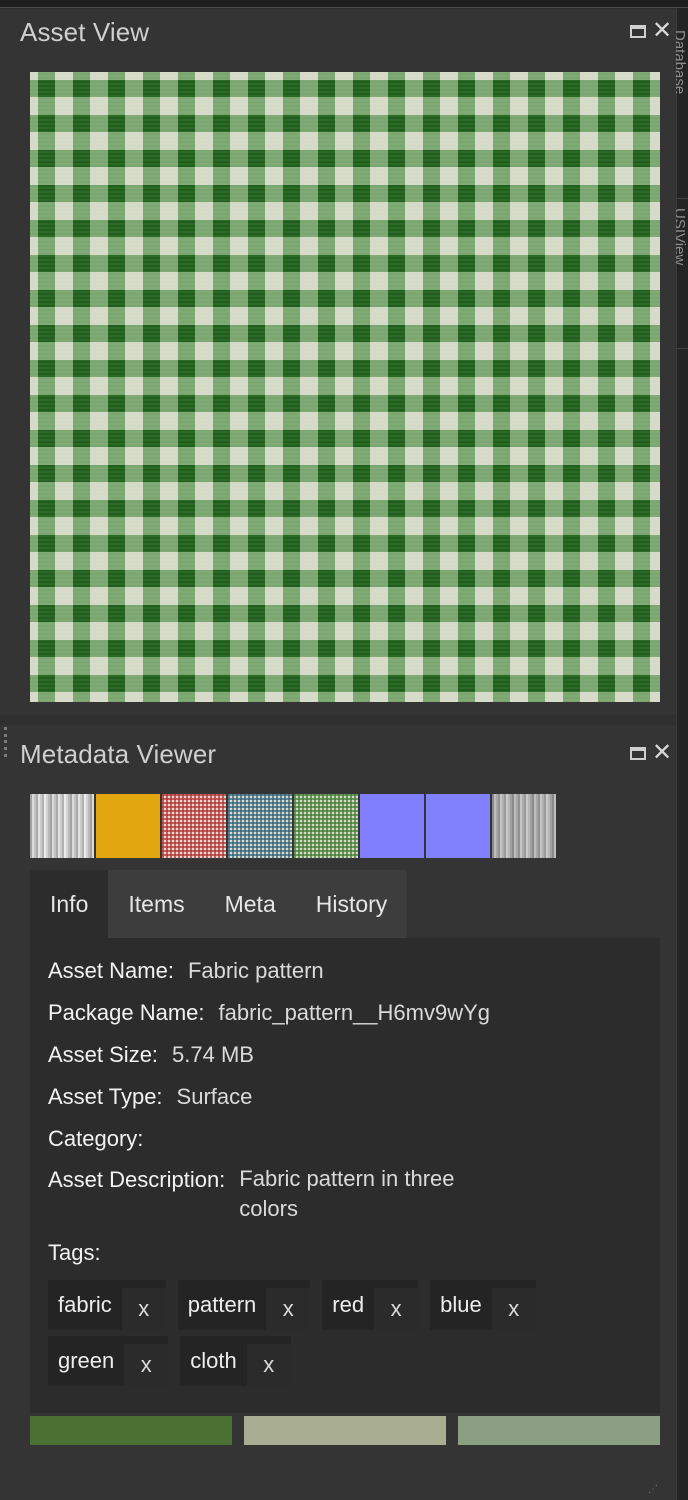 This screenshot has height=1500, width=688. Describe the element at coordinates (654, 1490) in the screenshot. I see `resize-grip-icon: ⋰` at that location.